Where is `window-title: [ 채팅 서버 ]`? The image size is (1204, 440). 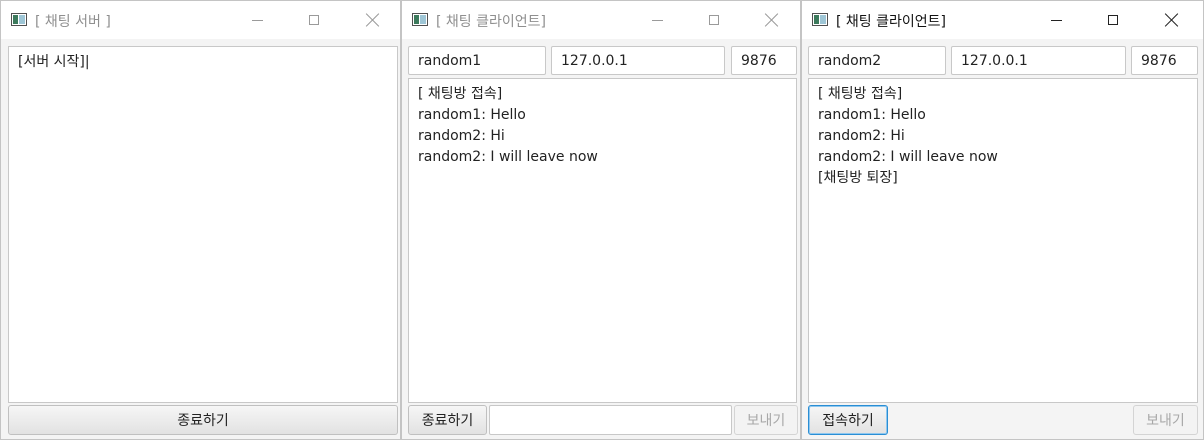
window-title: [ 채팅 서버 ] is located at coordinates (73, 22).